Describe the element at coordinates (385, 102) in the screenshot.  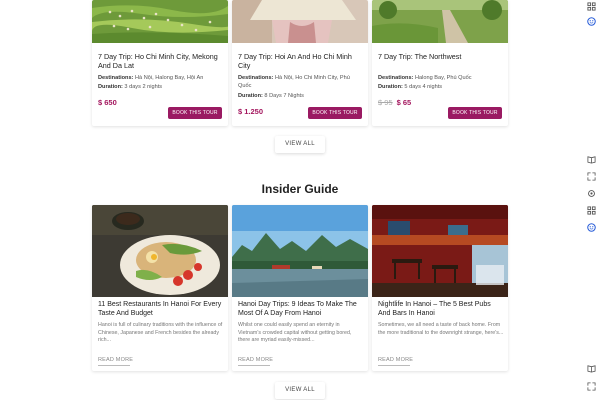
I see `old-price-value: $ 95` at that location.